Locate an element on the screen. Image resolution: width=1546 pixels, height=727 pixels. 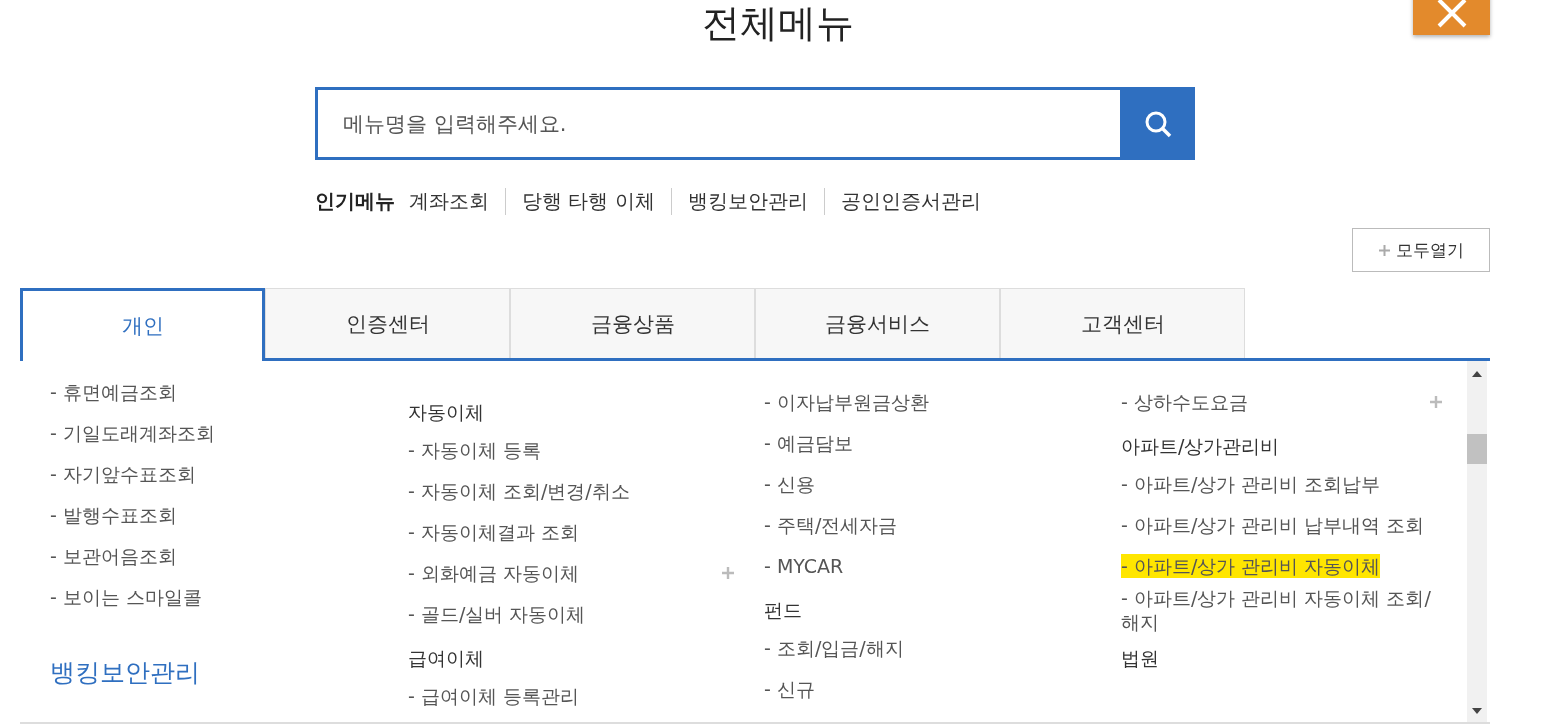
menu-tab: 금융상품 is located at coordinates (632, 323).